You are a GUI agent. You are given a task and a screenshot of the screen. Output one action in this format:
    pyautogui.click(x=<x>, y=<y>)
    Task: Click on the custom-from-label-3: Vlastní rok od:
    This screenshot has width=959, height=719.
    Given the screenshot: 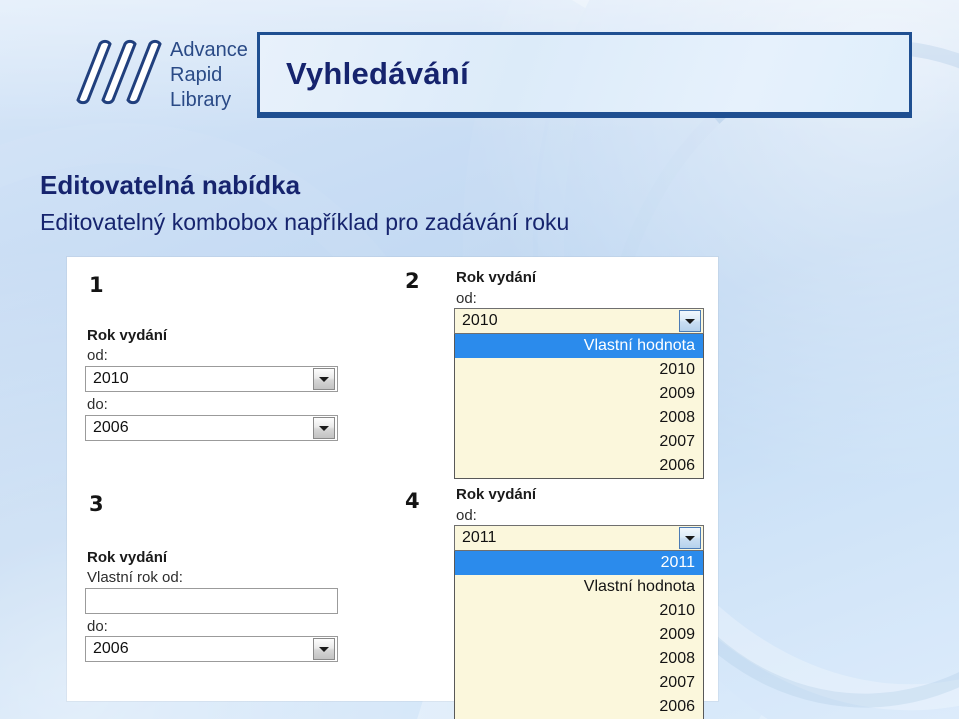 What is the action you would take?
    pyautogui.click(x=135, y=577)
    